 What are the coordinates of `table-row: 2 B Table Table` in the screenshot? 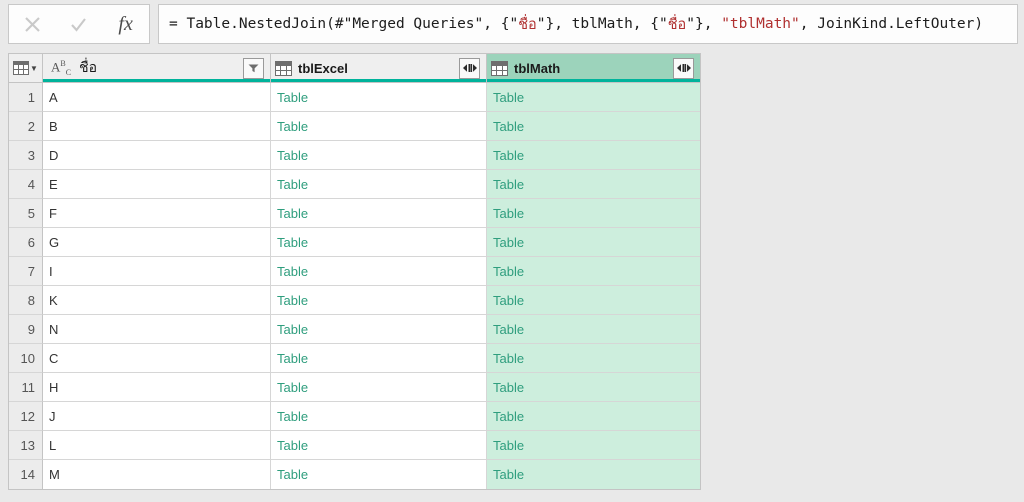 It's located at (354, 126).